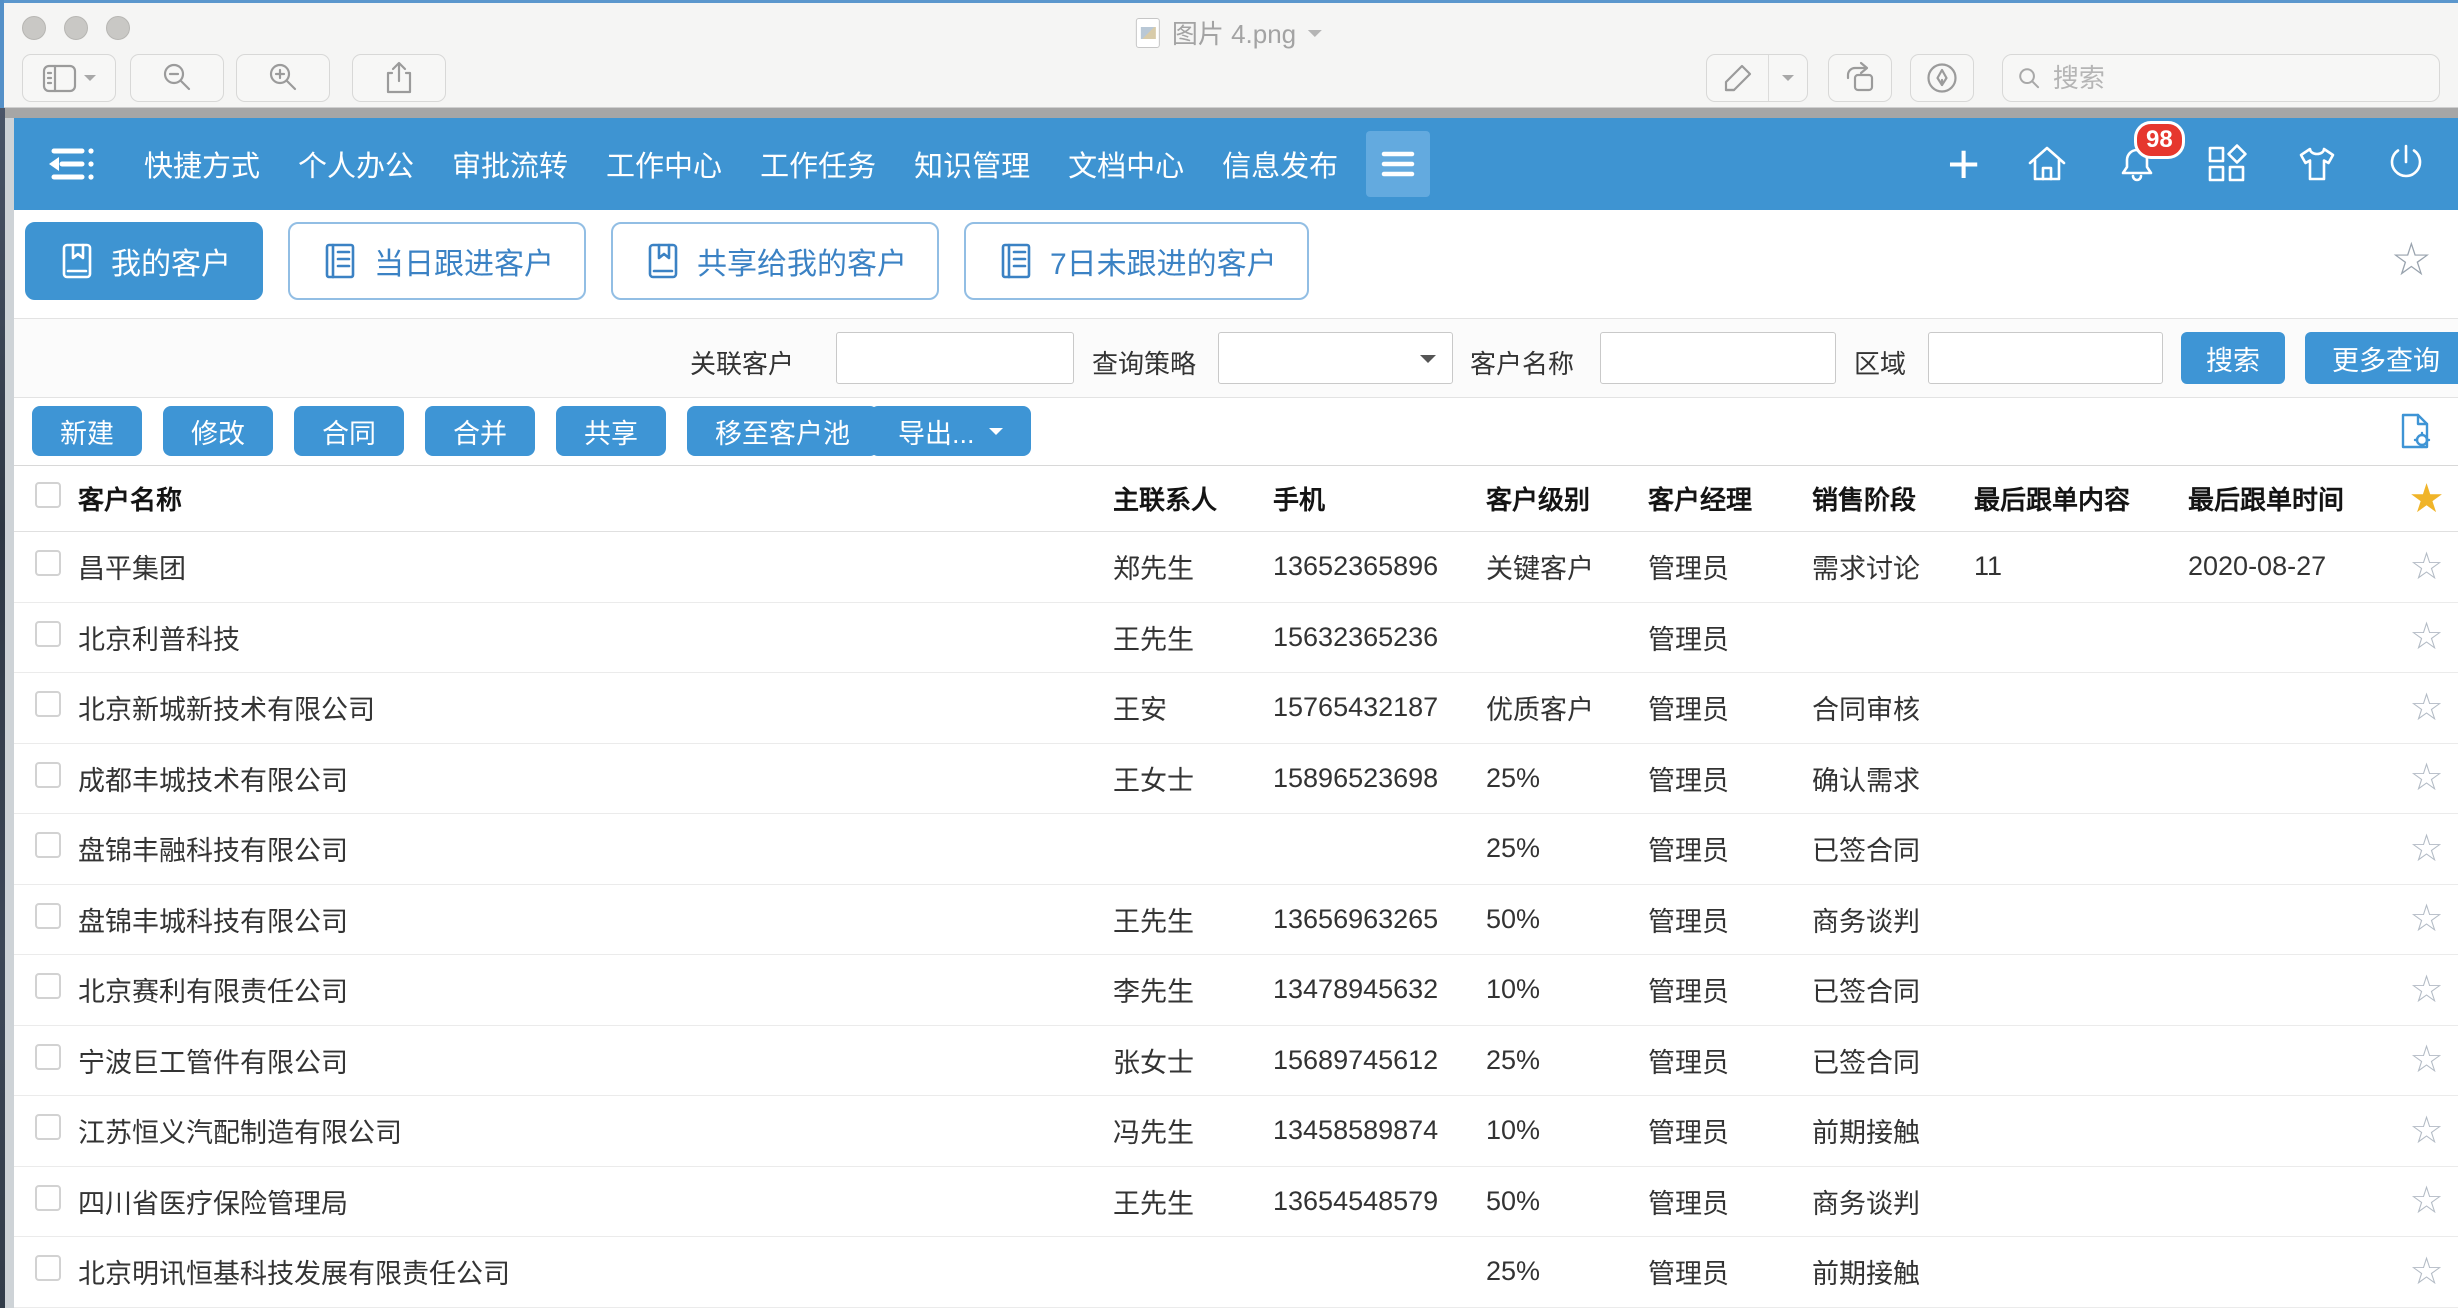  I want to click on nav-menu-item: 审批流转, so click(510, 164).